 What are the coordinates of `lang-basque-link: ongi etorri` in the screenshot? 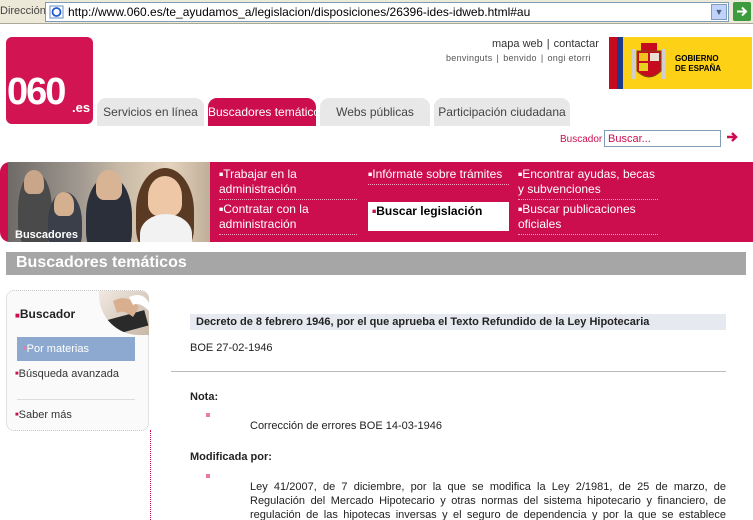 It's located at (568, 58).